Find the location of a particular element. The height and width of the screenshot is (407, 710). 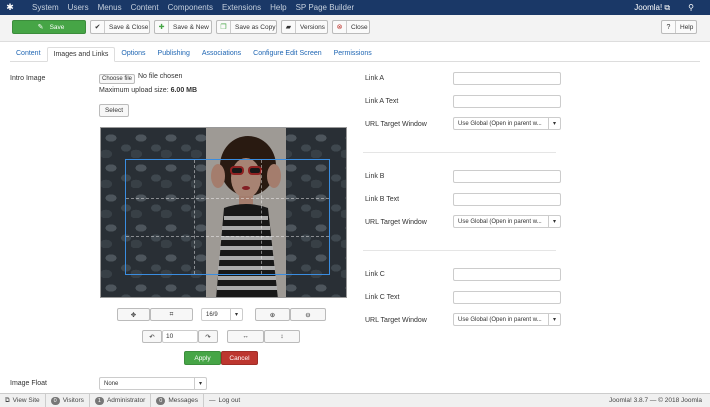

link-b-target-select: Use Global (Open in parent w... ▾ is located at coordinates (507, 221).